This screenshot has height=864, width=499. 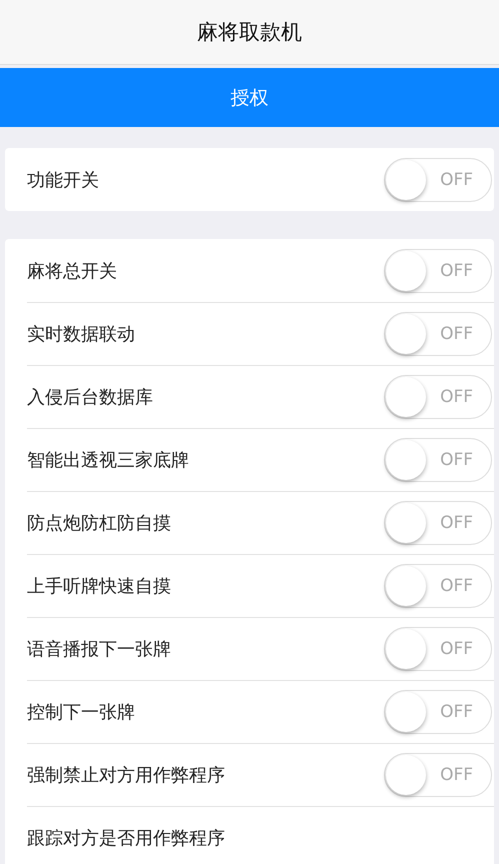 I want to click on setting-label: 语音播报下一张牌, so click(x=99, y=649).